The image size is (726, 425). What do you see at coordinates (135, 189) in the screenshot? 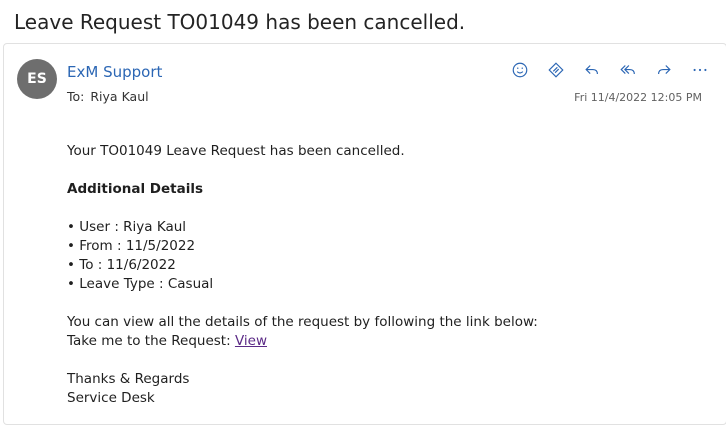
I see `details-heading: Additional Details` at bounding box center [135, 189].